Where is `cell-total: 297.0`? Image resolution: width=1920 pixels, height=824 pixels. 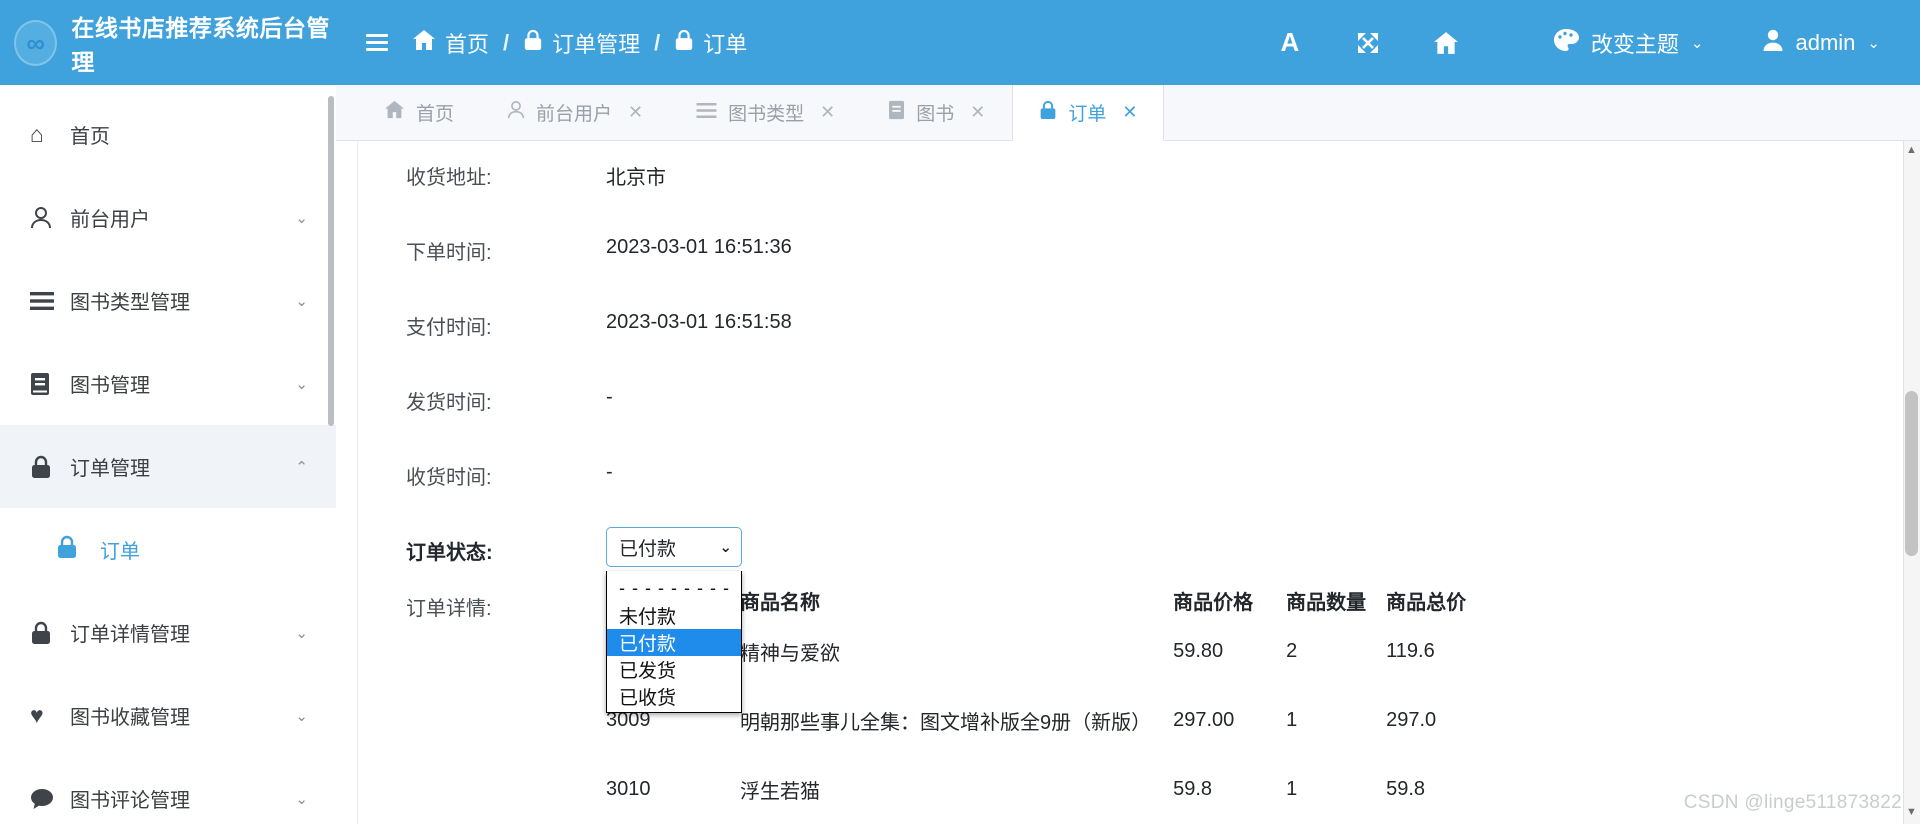 cell-total: 297.0 is located at coordinates (1411, 720).